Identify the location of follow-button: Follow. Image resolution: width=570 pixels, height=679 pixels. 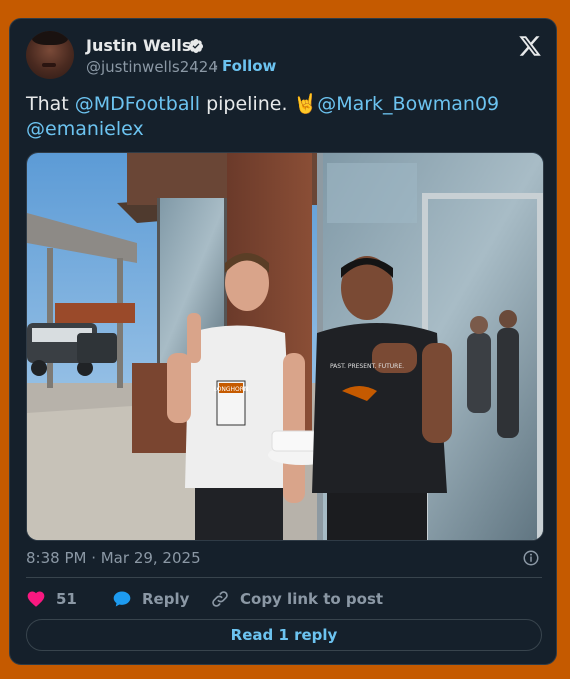
(249, 66).